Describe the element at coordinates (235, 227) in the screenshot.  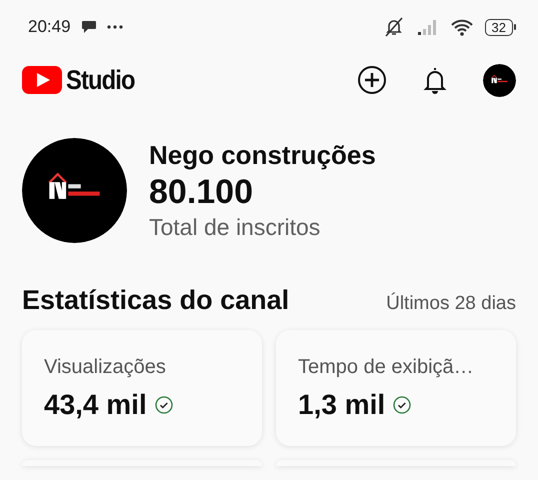
I see `subscriber-label: Total de inscritos` at that location.